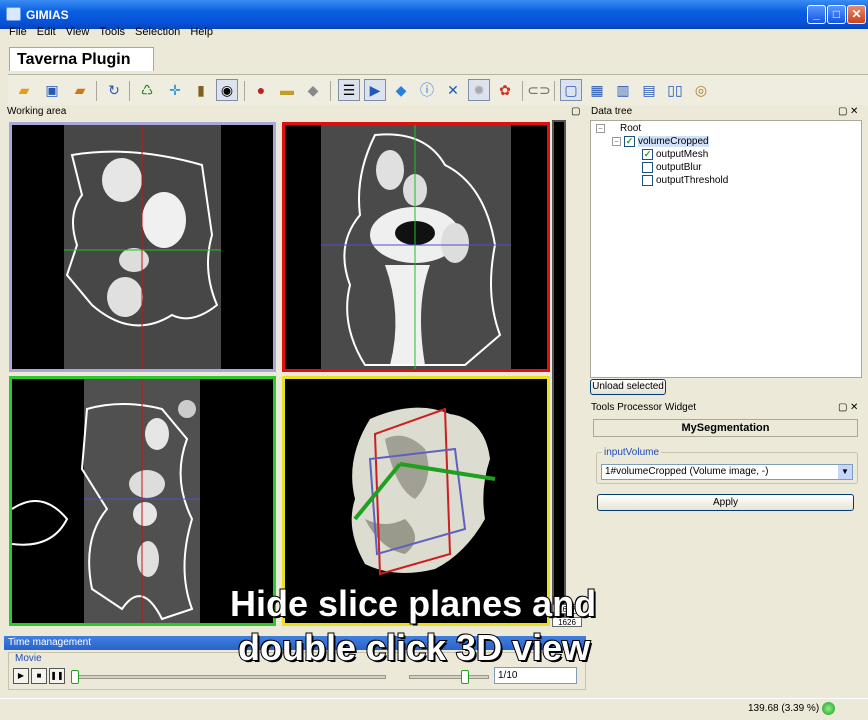 Image resolution: width=868 pixels, height=720 pixels. What do you see at coordinates (287, 90) in the screenshot?
I see `measure-icon: ▬` at bounding box center [287, 90].